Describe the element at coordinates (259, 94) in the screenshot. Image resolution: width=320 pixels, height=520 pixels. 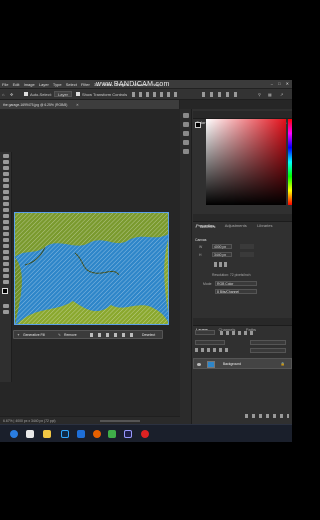
I see `search-icon: ⚲` at that location.